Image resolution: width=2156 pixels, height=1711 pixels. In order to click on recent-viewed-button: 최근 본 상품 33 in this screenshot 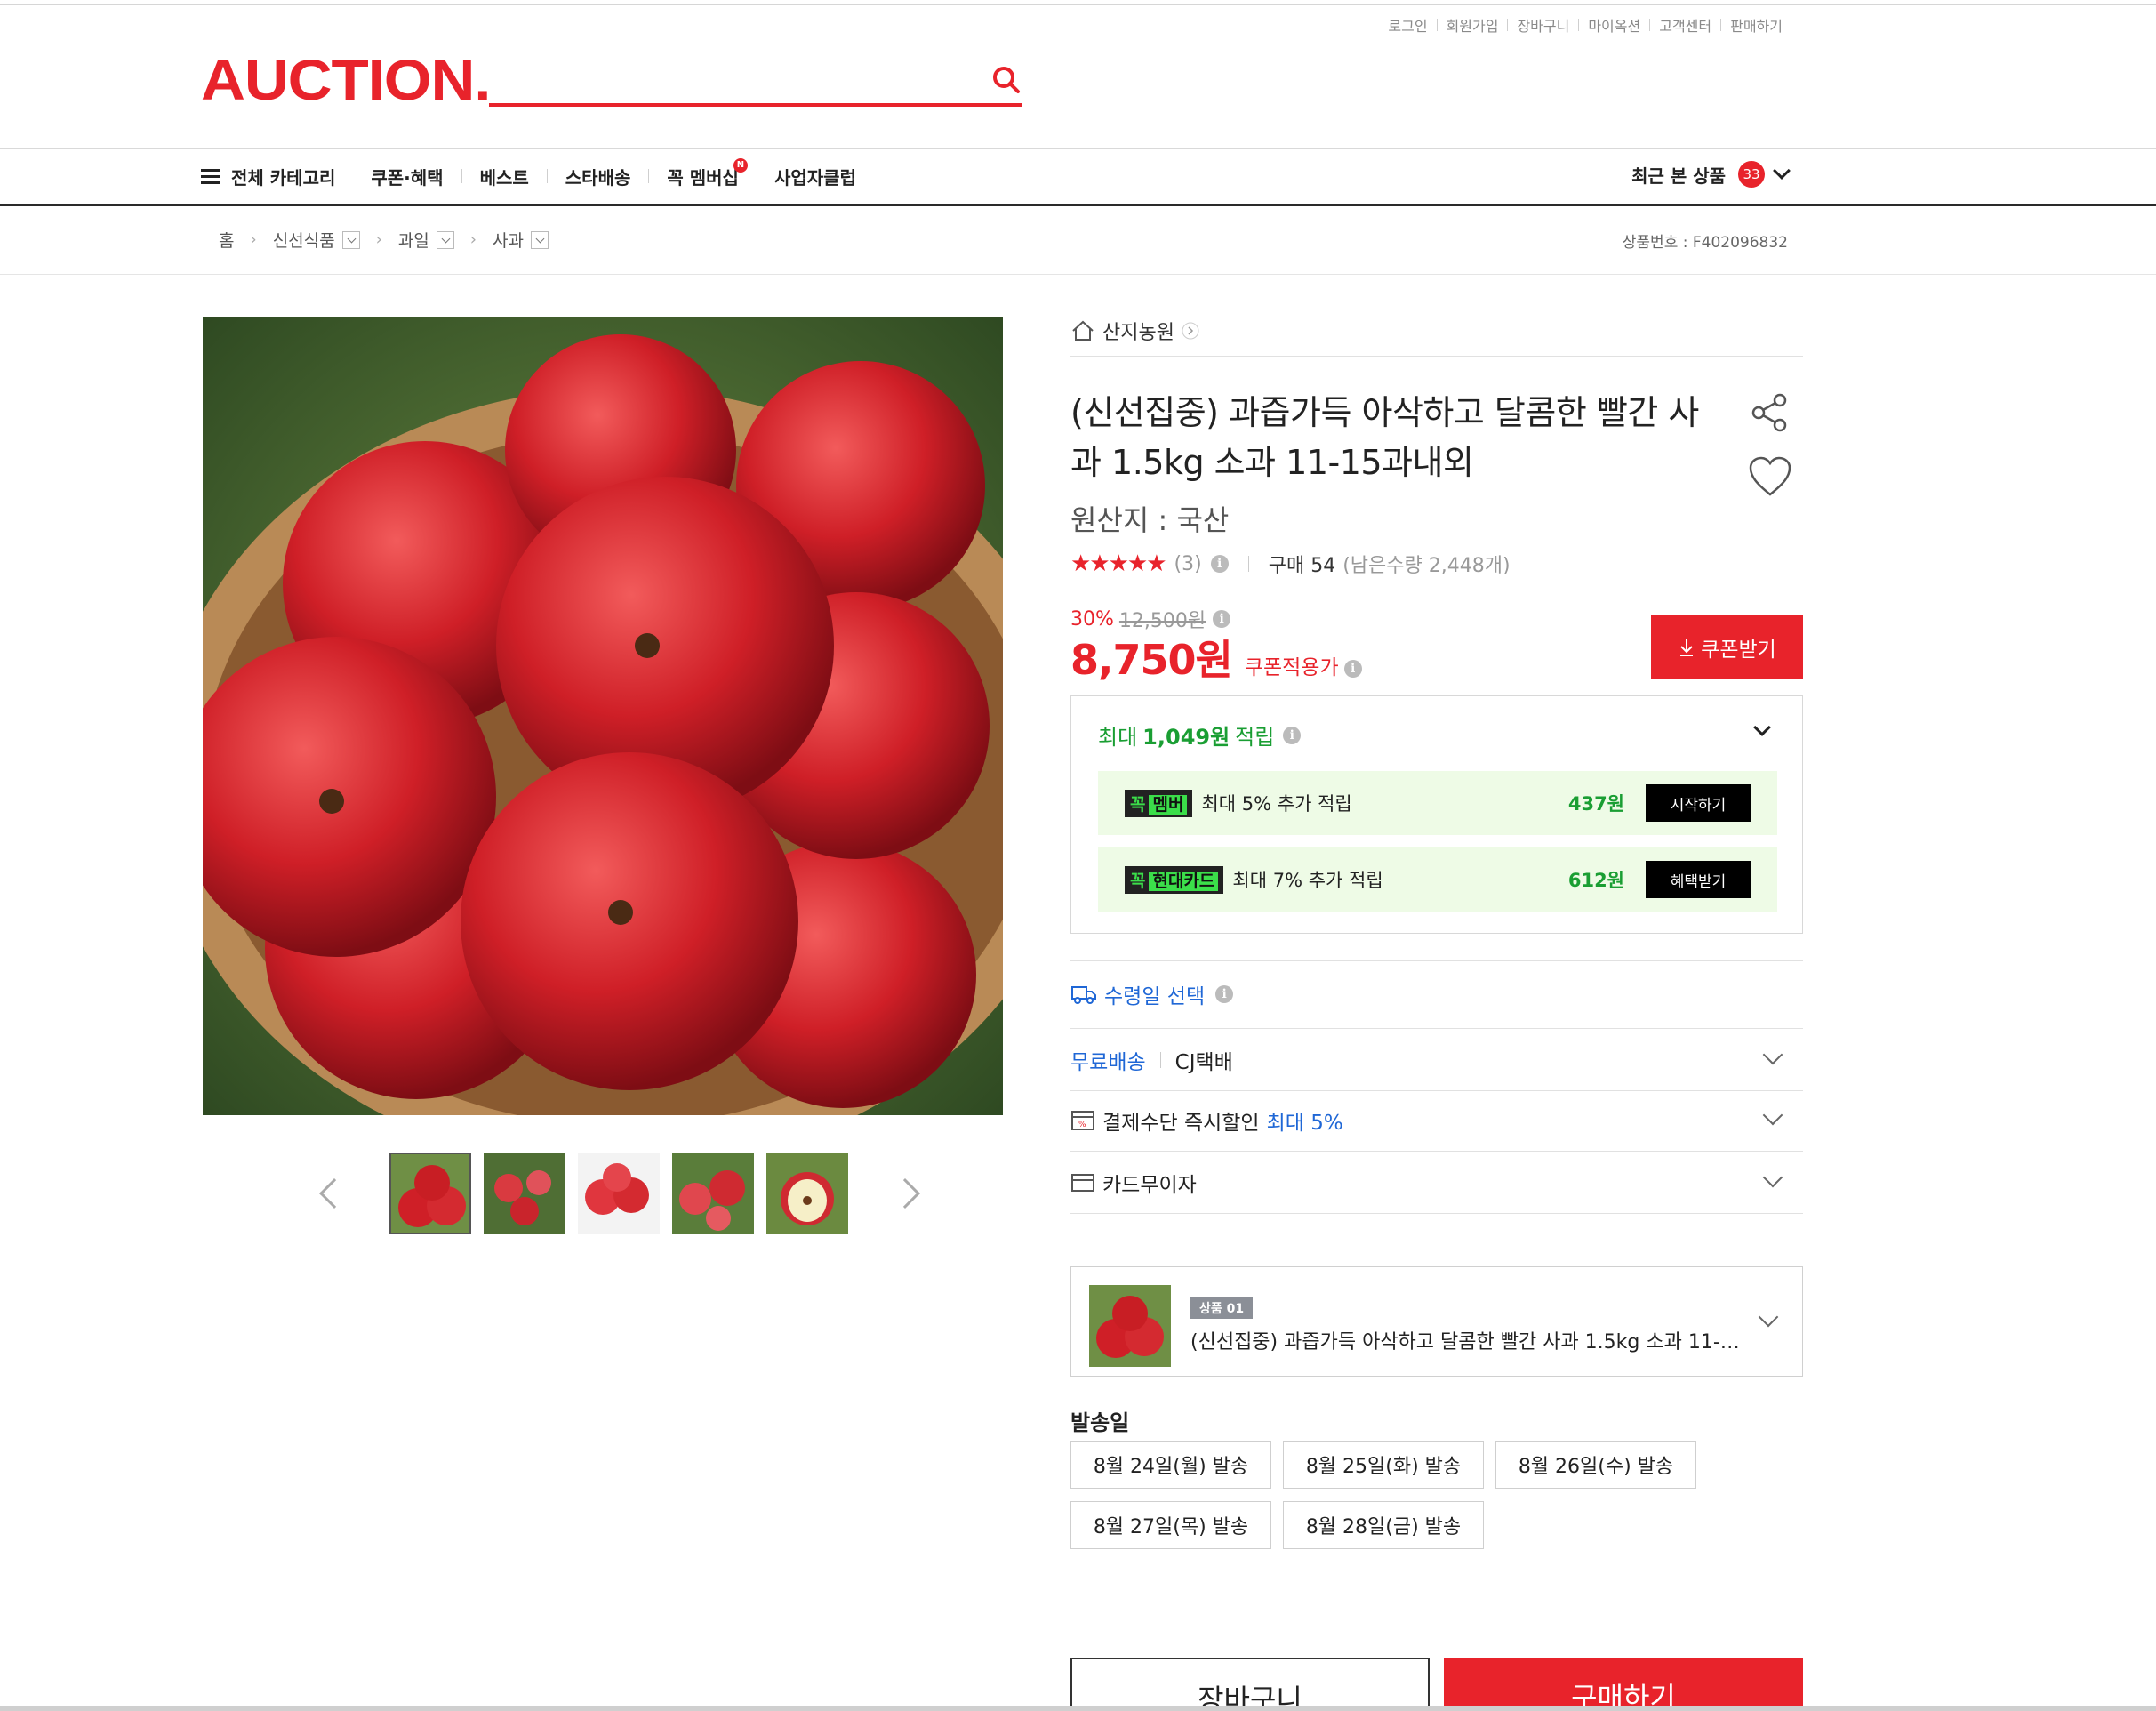, I will do `click(1711, 174)`.